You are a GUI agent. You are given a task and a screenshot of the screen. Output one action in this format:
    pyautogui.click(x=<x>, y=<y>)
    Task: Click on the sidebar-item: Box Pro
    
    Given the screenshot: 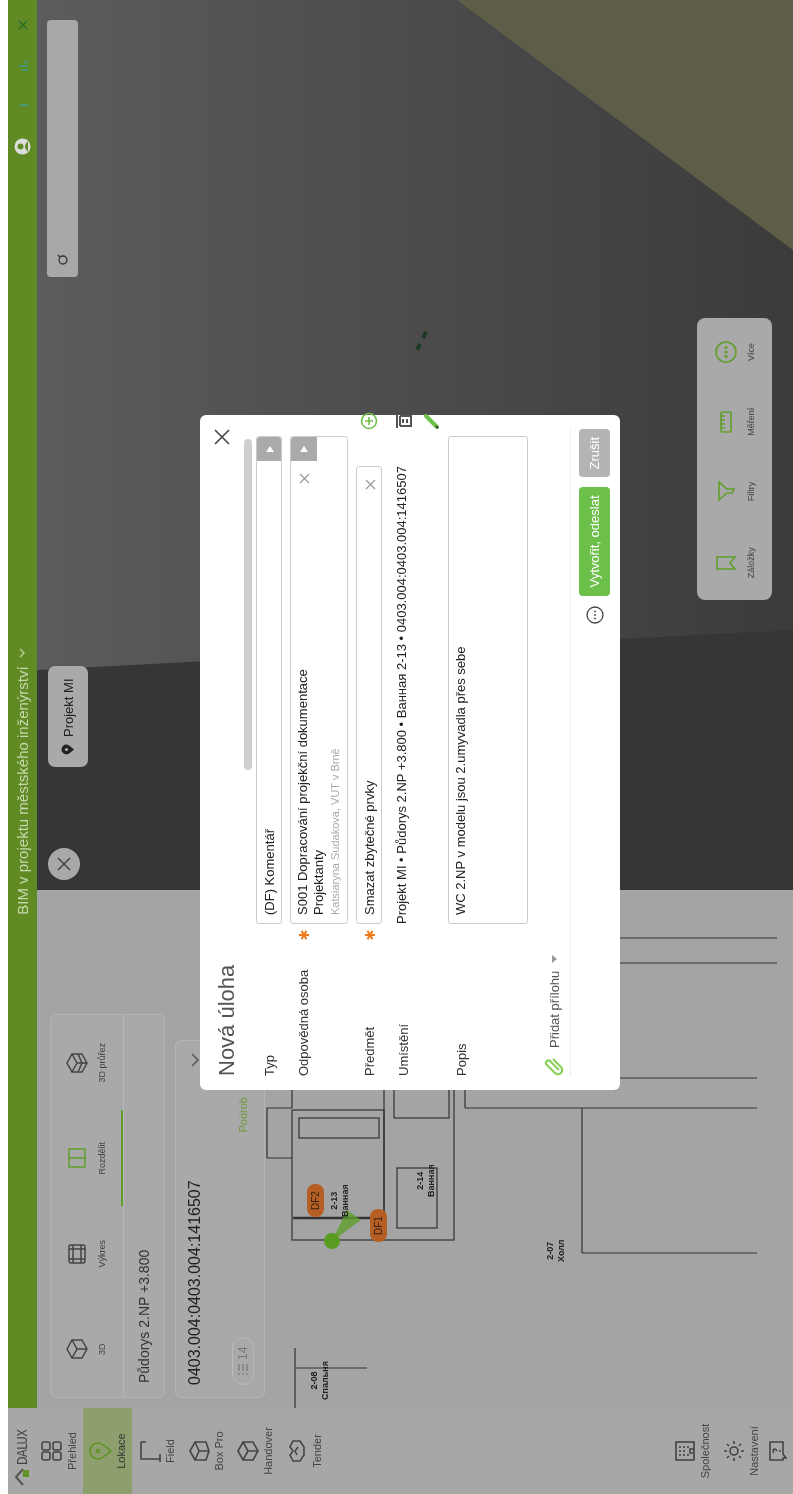 What is the action you would take?
    pyautogui.click(x=205, y=1451)
    